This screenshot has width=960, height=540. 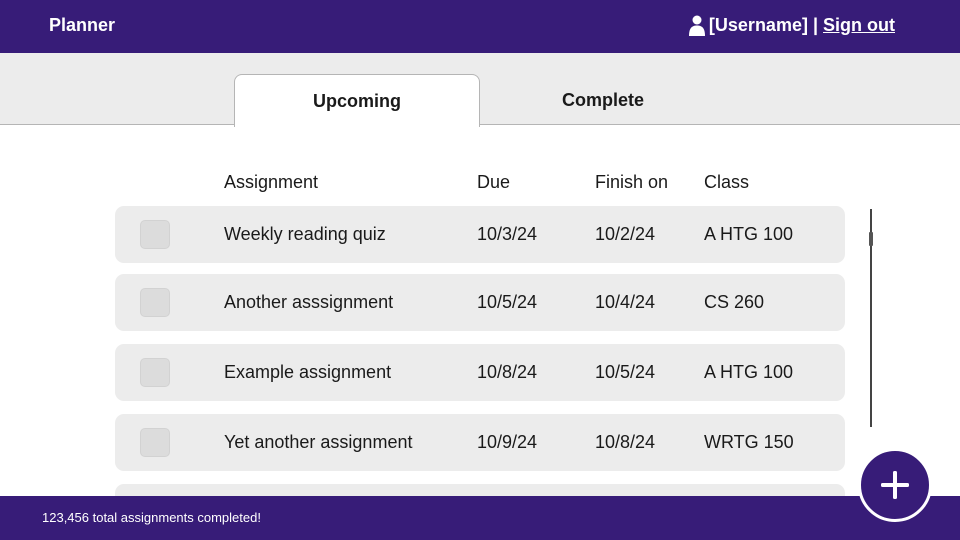 What do you see at coordinates (734, 302) in the screenshot?
I see `class-name: CS 260` at bounding box center [734, 302].